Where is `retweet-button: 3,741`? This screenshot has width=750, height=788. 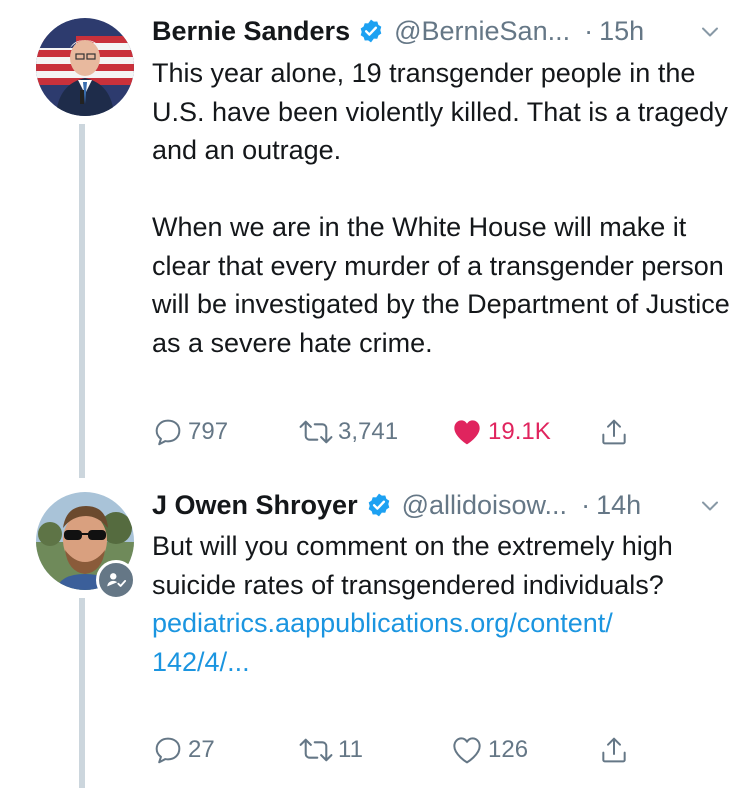 retweet-button: 3,741 is located at coordinates (348, 432).